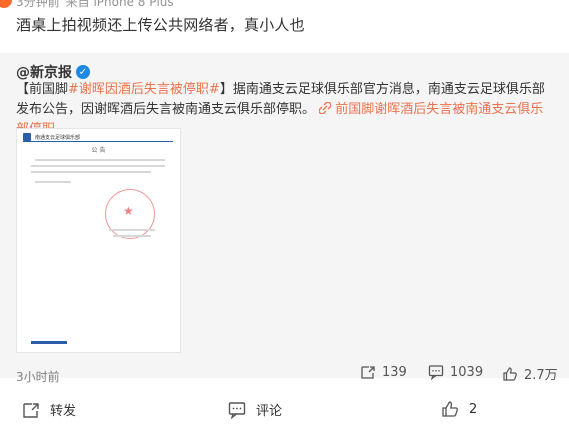  I want to click on repost-count: 139, so click(383, 372).